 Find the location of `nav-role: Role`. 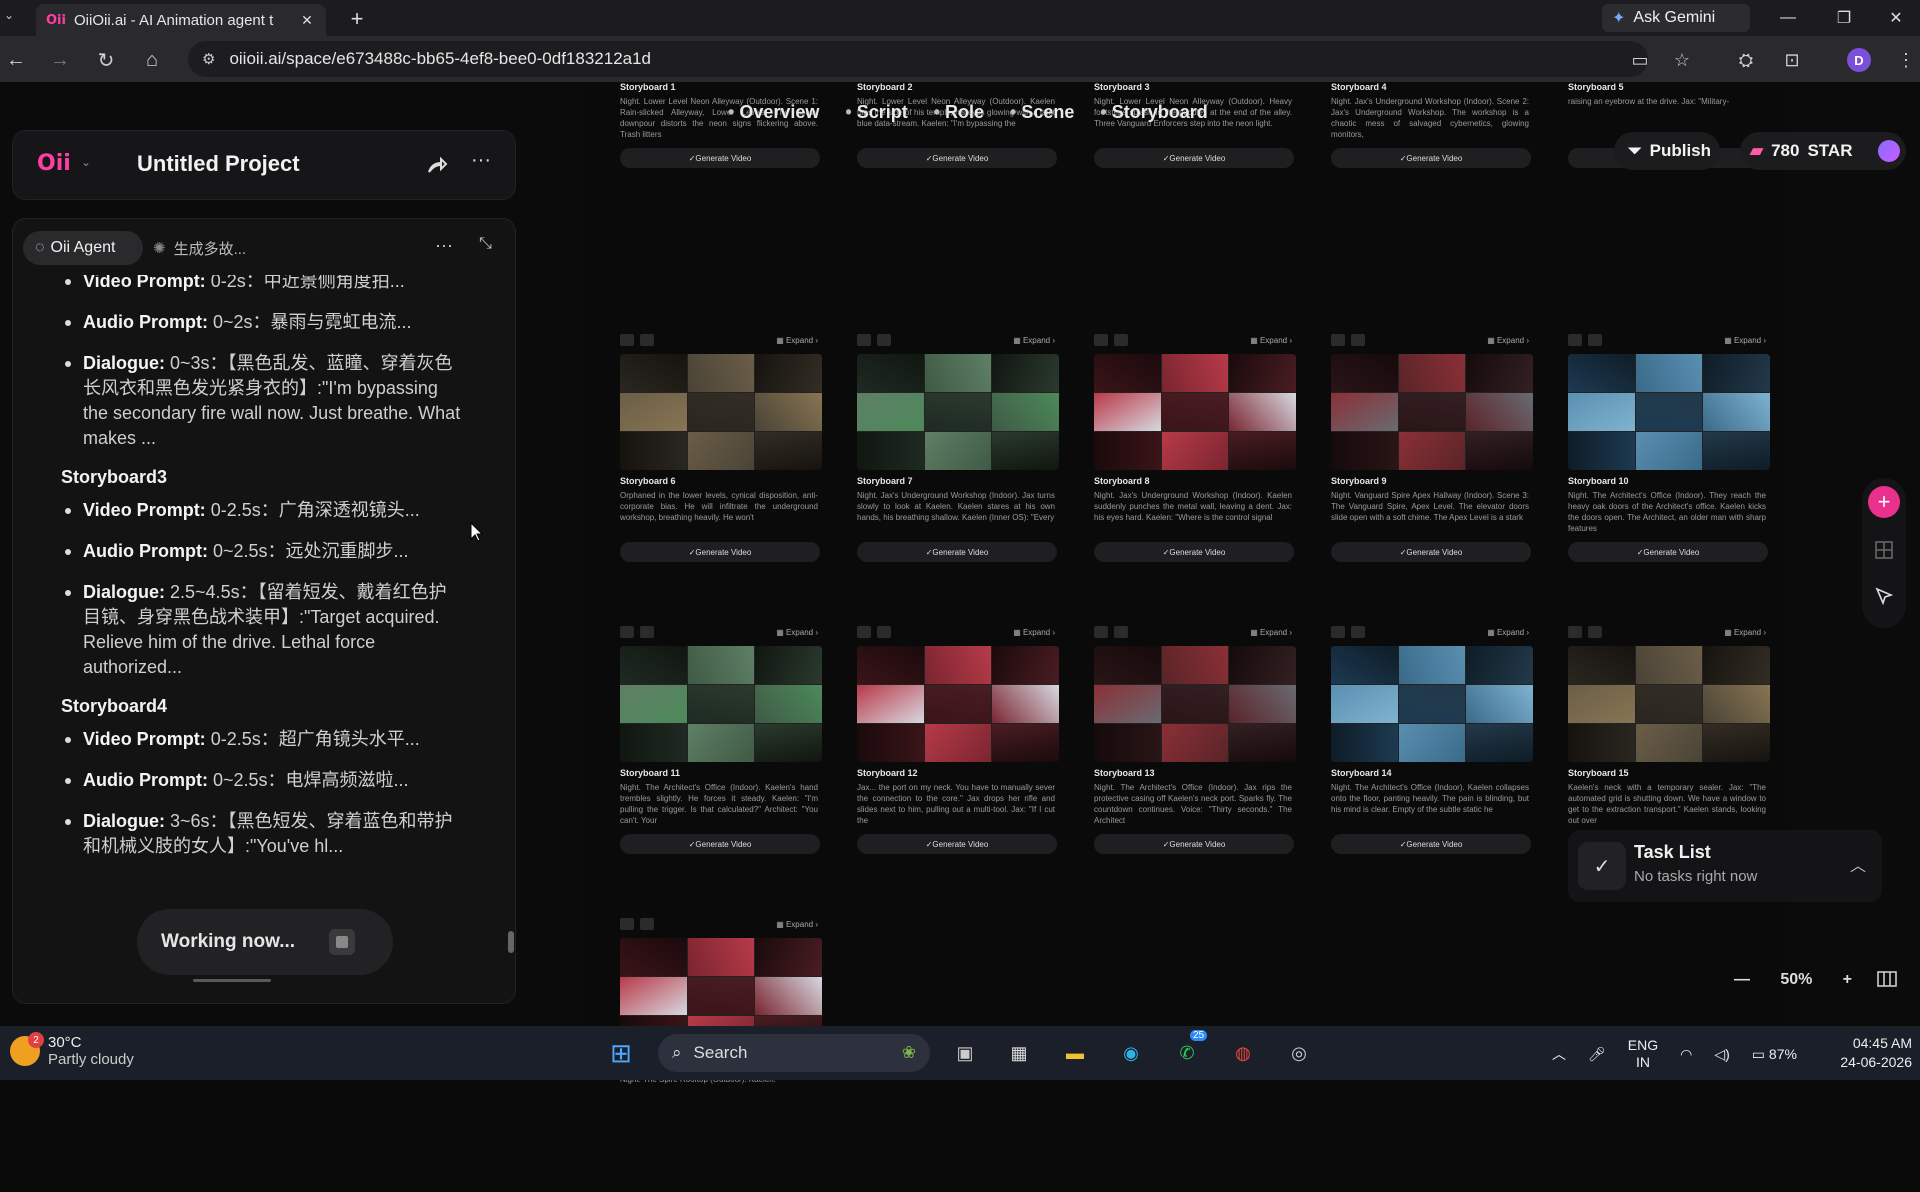

nav-role: Role is located at coordinates (959, 116).